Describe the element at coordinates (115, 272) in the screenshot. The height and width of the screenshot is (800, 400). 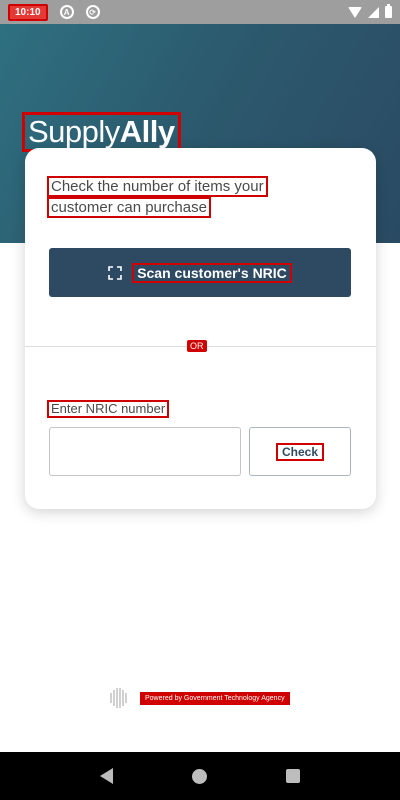
I see `scan-icon` at that location.